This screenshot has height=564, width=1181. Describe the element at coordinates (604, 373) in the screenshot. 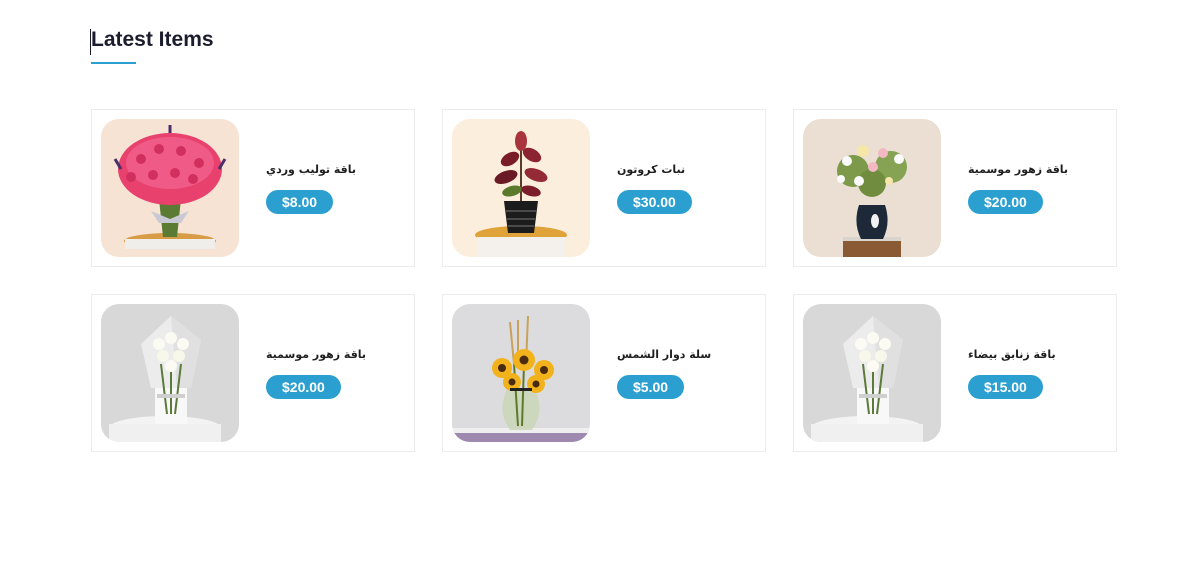

I see `product-card: سلة دوار الشمس $5.00` at that location.